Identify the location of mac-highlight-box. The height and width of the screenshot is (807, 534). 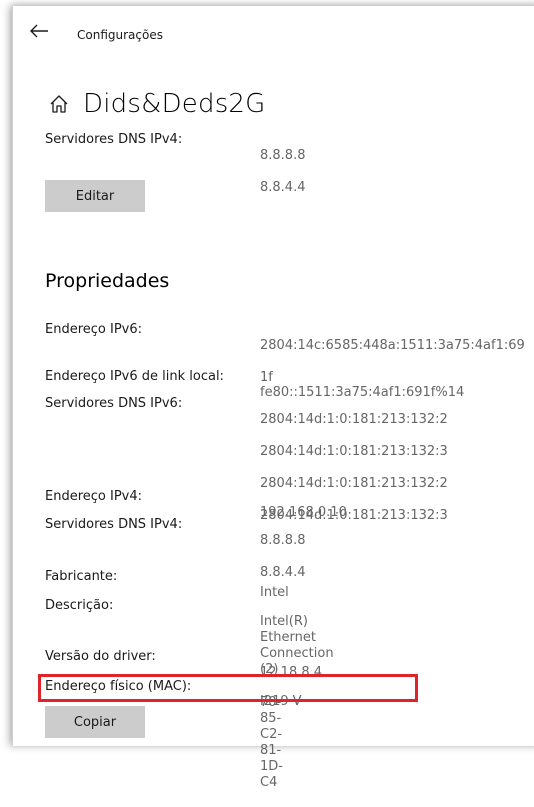
(228, 688).